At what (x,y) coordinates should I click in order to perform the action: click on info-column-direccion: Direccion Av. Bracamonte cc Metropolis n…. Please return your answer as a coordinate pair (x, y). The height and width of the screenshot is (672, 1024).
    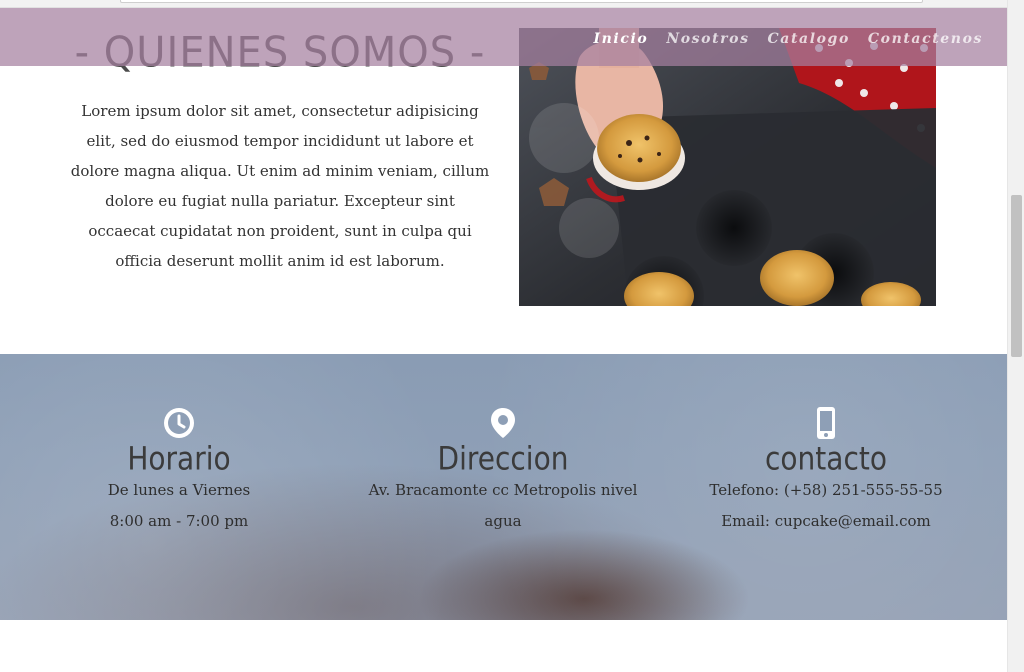
    Looking at the image, I should click on (503, 471).